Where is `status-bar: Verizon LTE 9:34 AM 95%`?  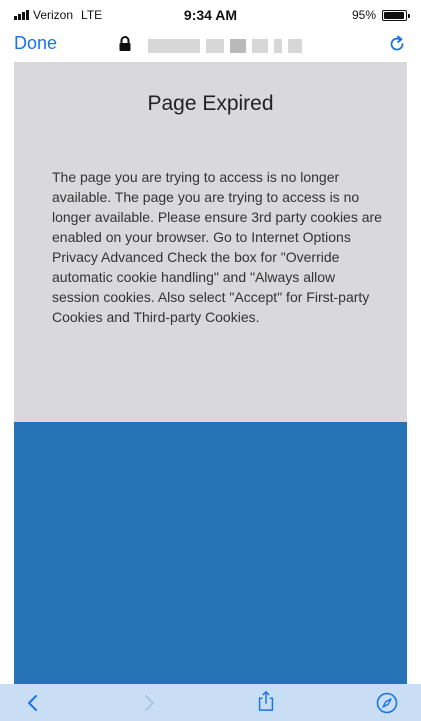 status-bar: Verizon LTE 9:34 AM 95% is located at coordinates (210, 14).